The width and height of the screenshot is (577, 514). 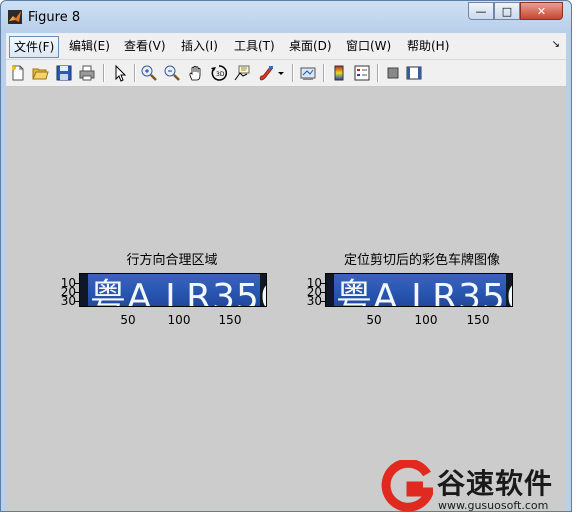 I want to click on new-figure-icon, so click(x=18, y=73).